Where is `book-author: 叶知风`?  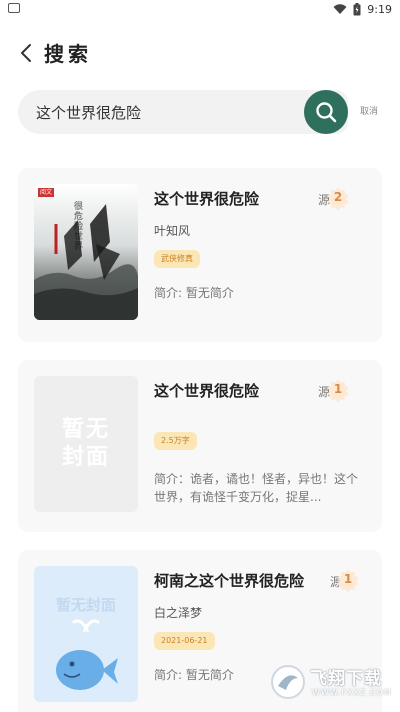
book-author: 叶知风 is located at coordinates (172, 231).